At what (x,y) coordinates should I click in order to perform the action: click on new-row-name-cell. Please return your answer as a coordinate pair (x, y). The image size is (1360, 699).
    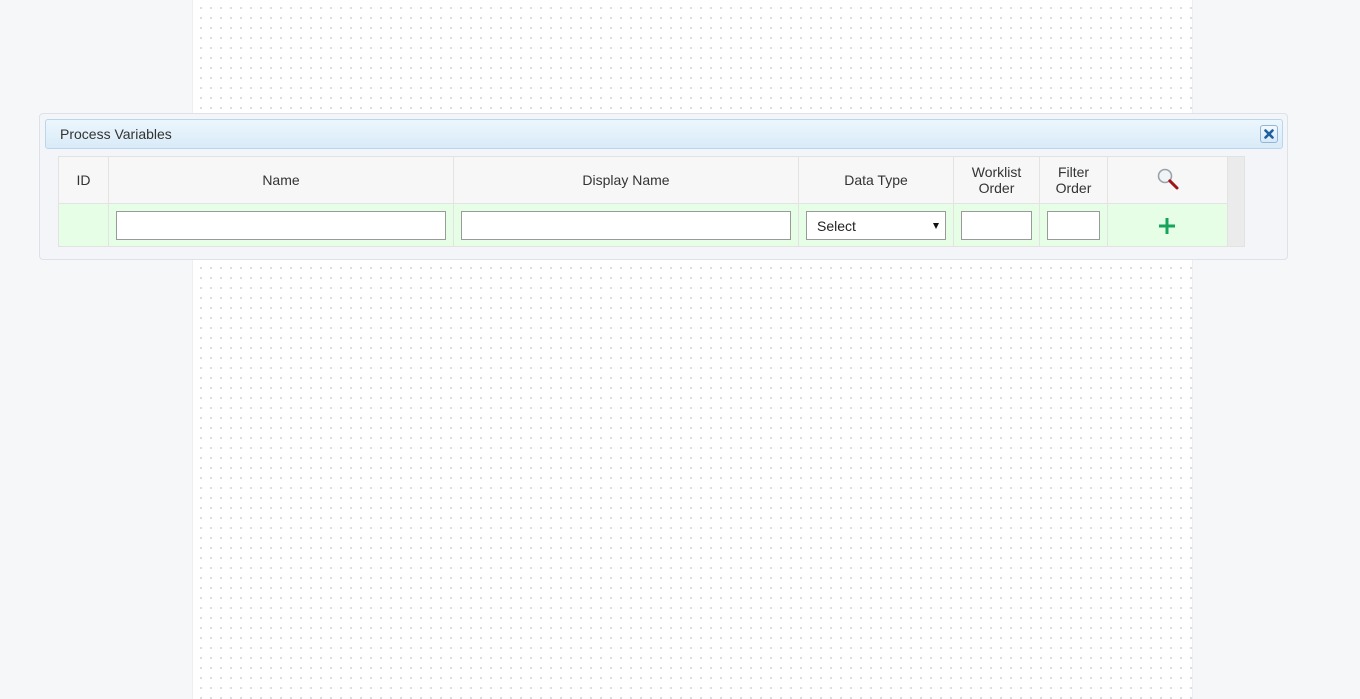
    Looking at the image, I should click on (281, 225).